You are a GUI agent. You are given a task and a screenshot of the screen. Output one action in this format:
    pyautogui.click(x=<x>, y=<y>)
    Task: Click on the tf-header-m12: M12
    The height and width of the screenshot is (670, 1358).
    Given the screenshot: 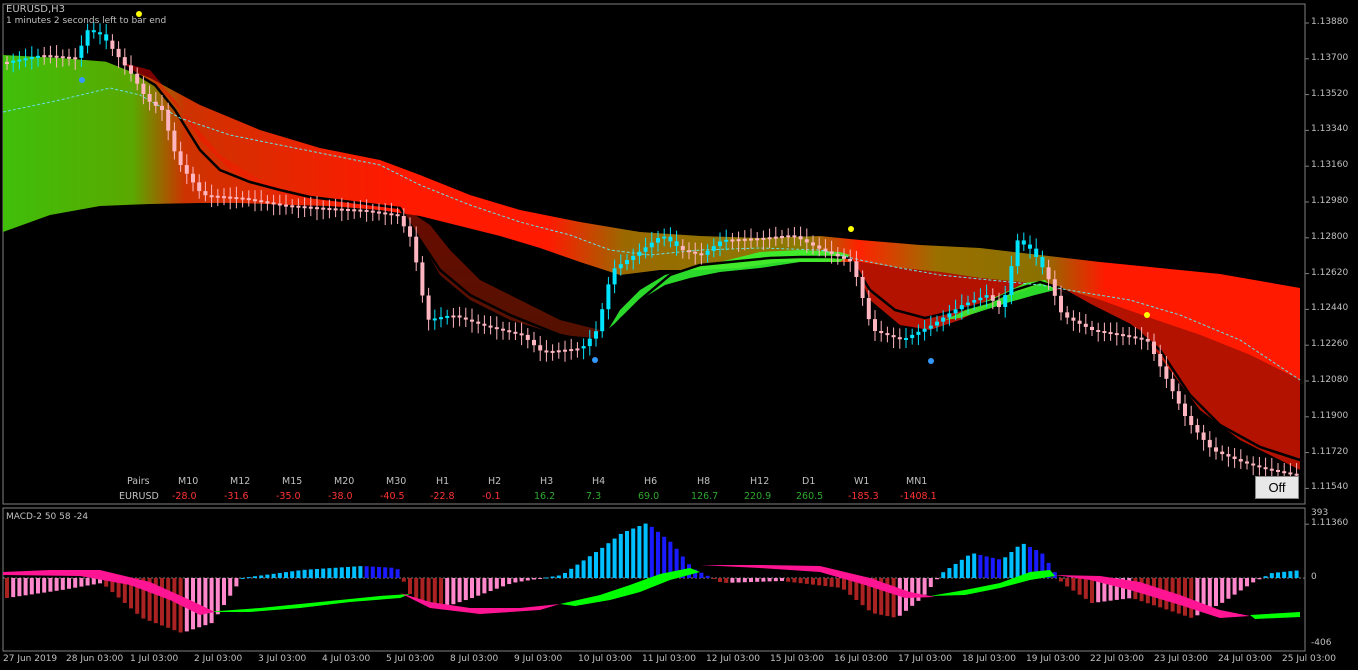 What is the action you would take?
    pyautogui.click(x=240, y=481)
    